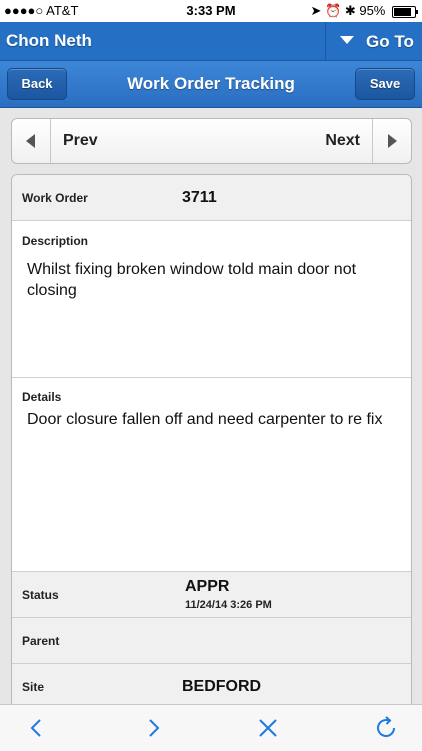  What do you see at coordinates (207, 586) in the screenshot?
I see `status-value: APPR` at bounding box center [207, 586].